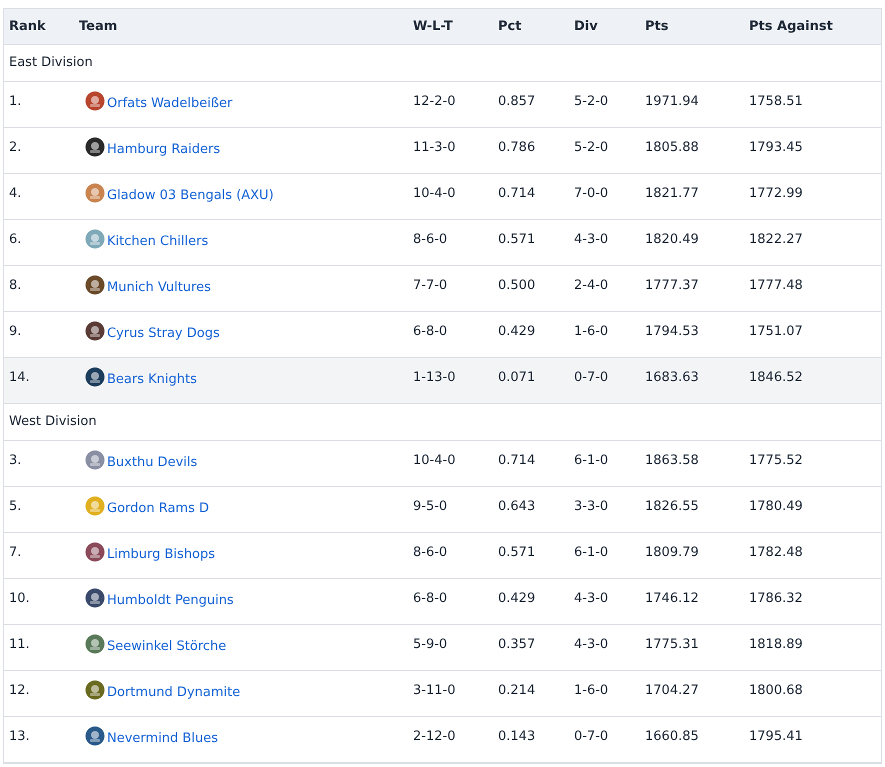  Describe the element at coordinates (672, 331) in the screenshot. I see `table-cell: 1794.53` at that location.